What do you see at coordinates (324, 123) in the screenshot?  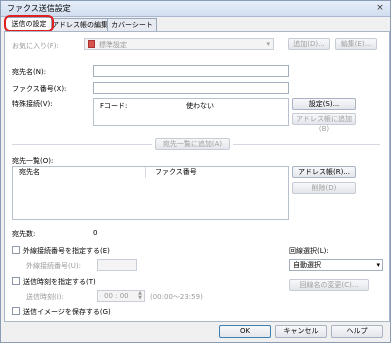 I see `add-to-addressbook-button: アドレス帳に追加(B)` at bounding box center [324, 123].